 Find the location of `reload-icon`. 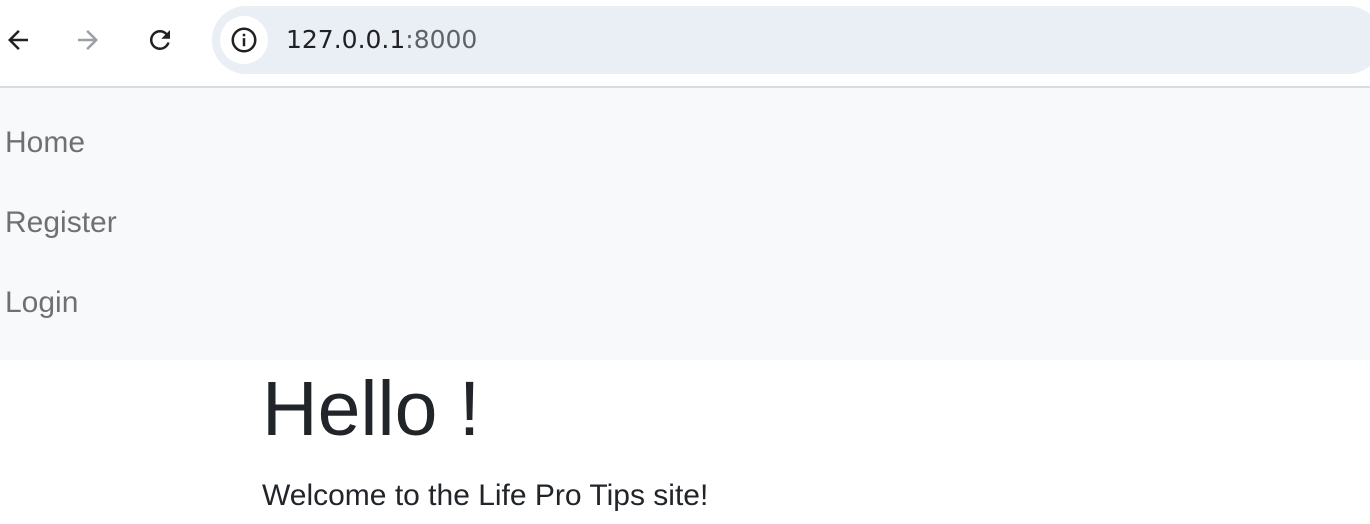

reload-icon is located at coordinates (159, 39).